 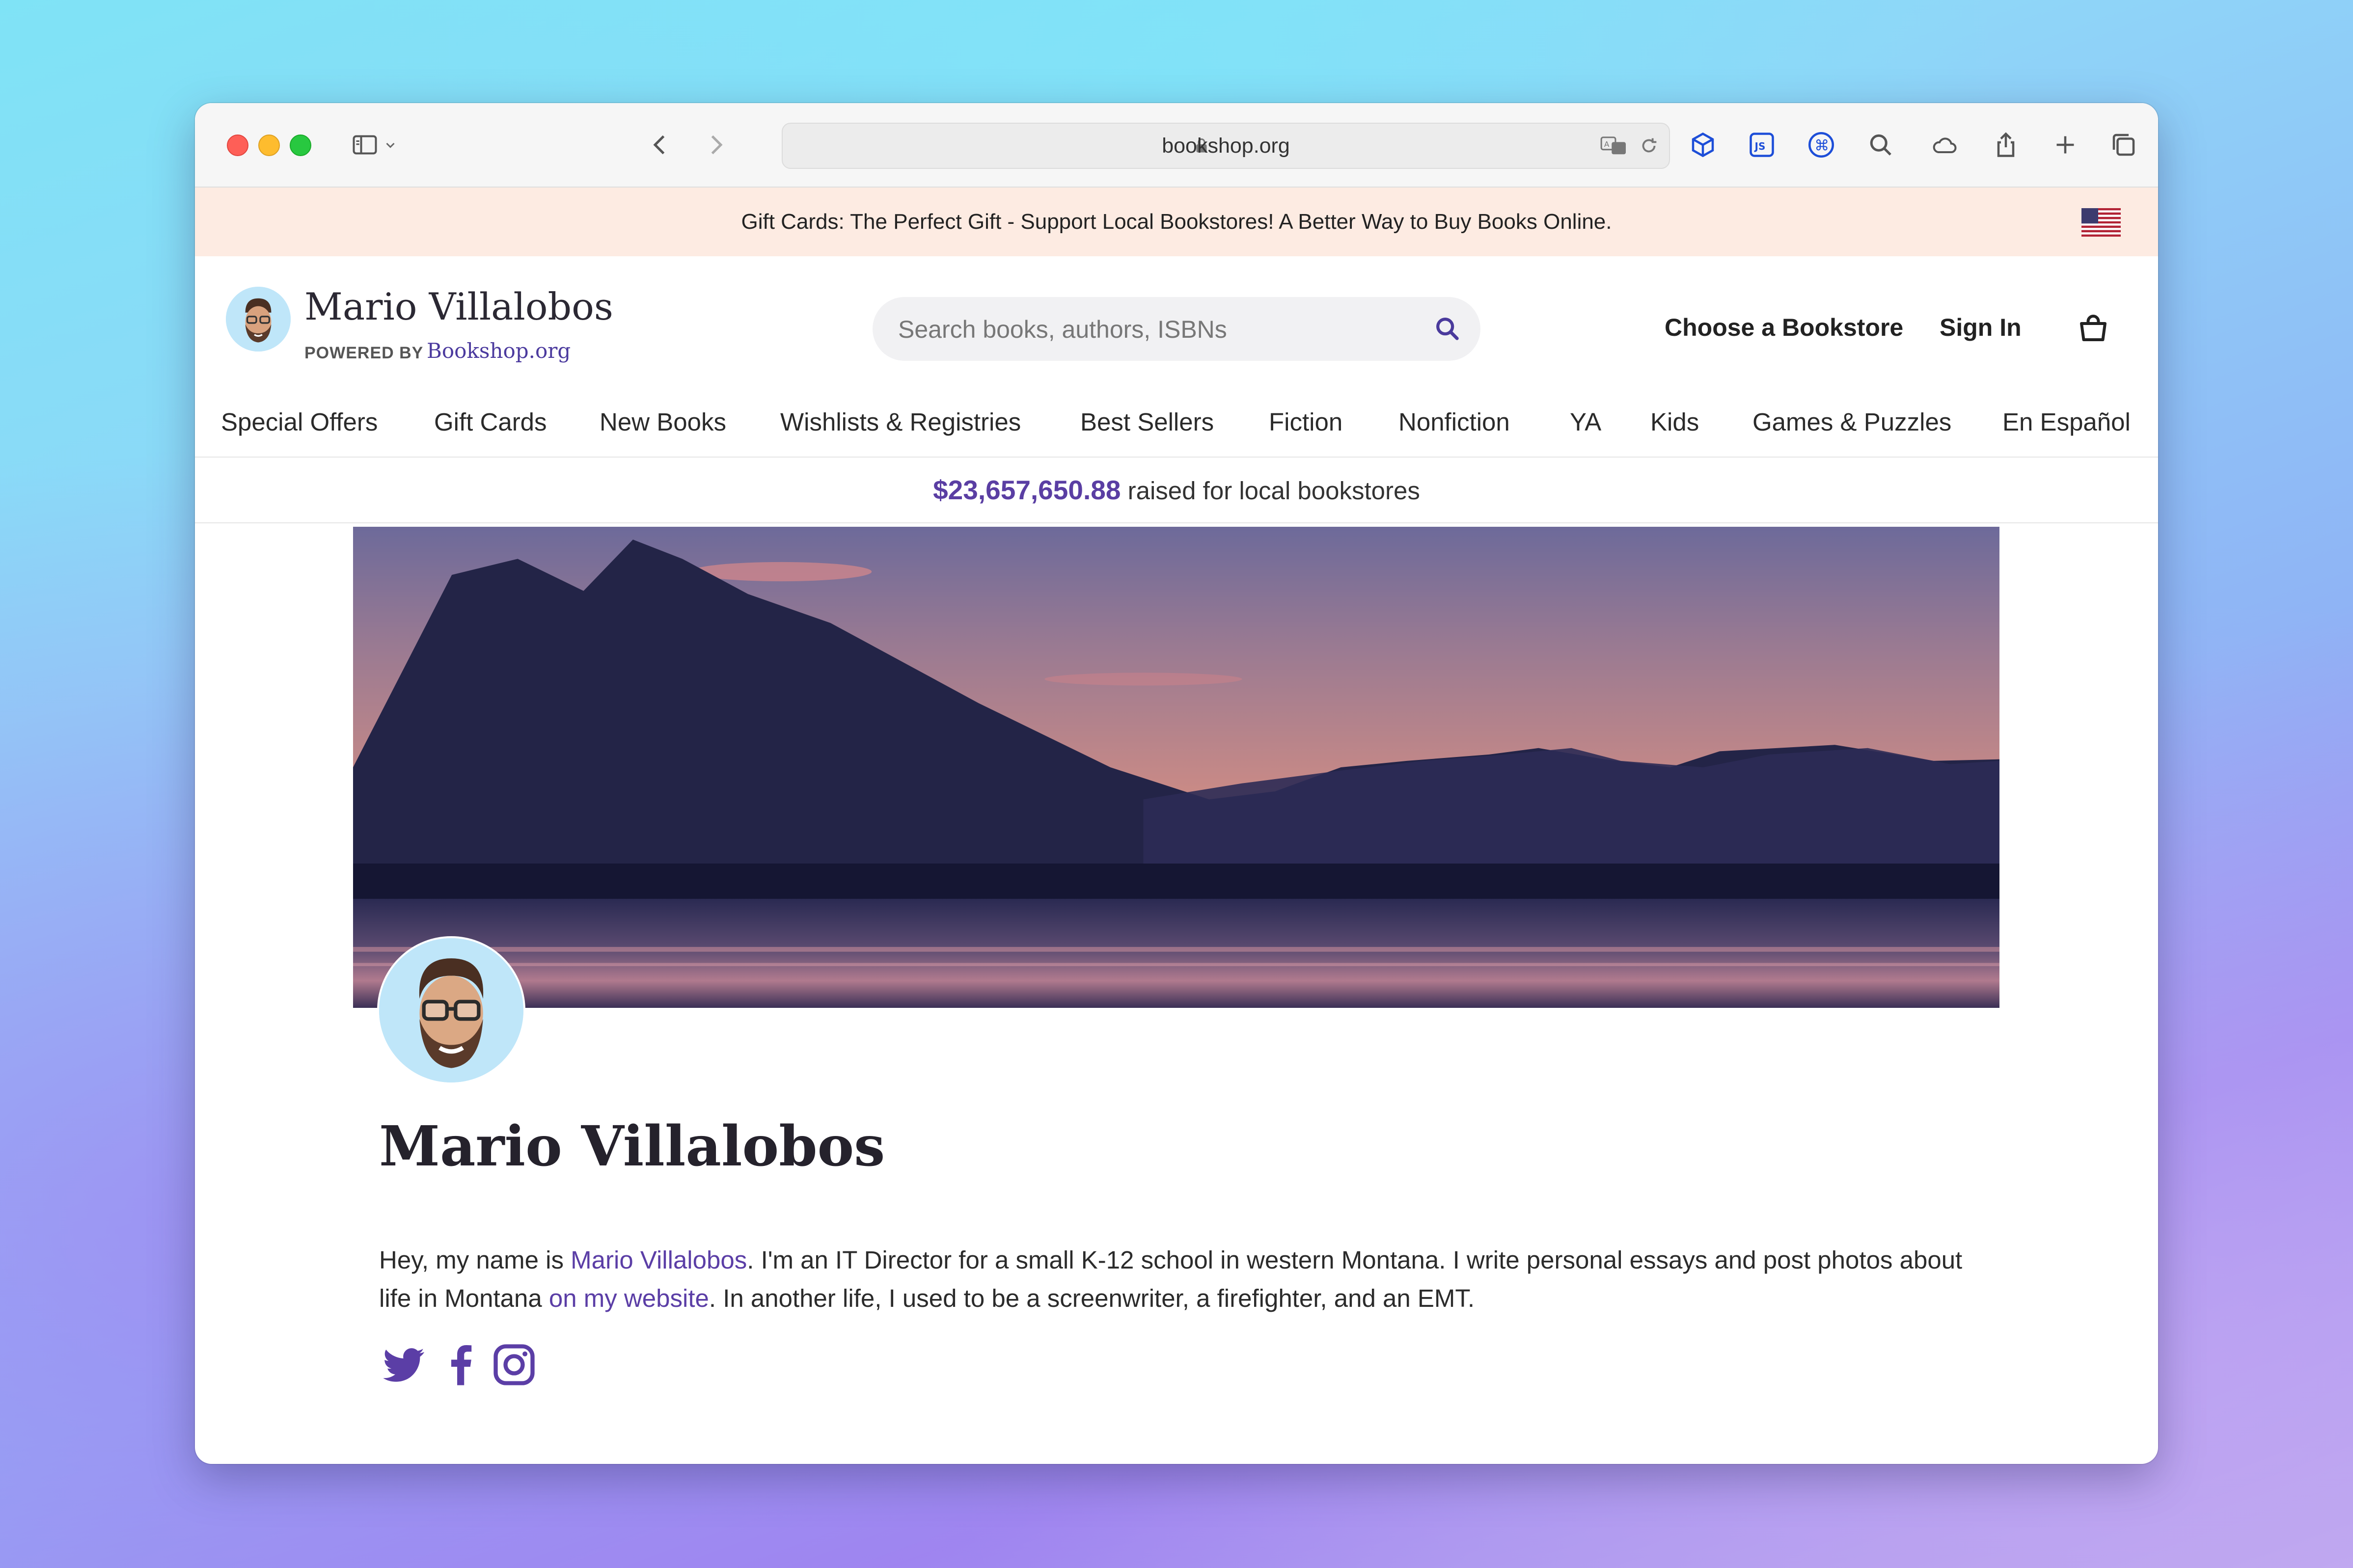 I want to click on powered-by-label: POWERED BY, so click(x=364, y=353).